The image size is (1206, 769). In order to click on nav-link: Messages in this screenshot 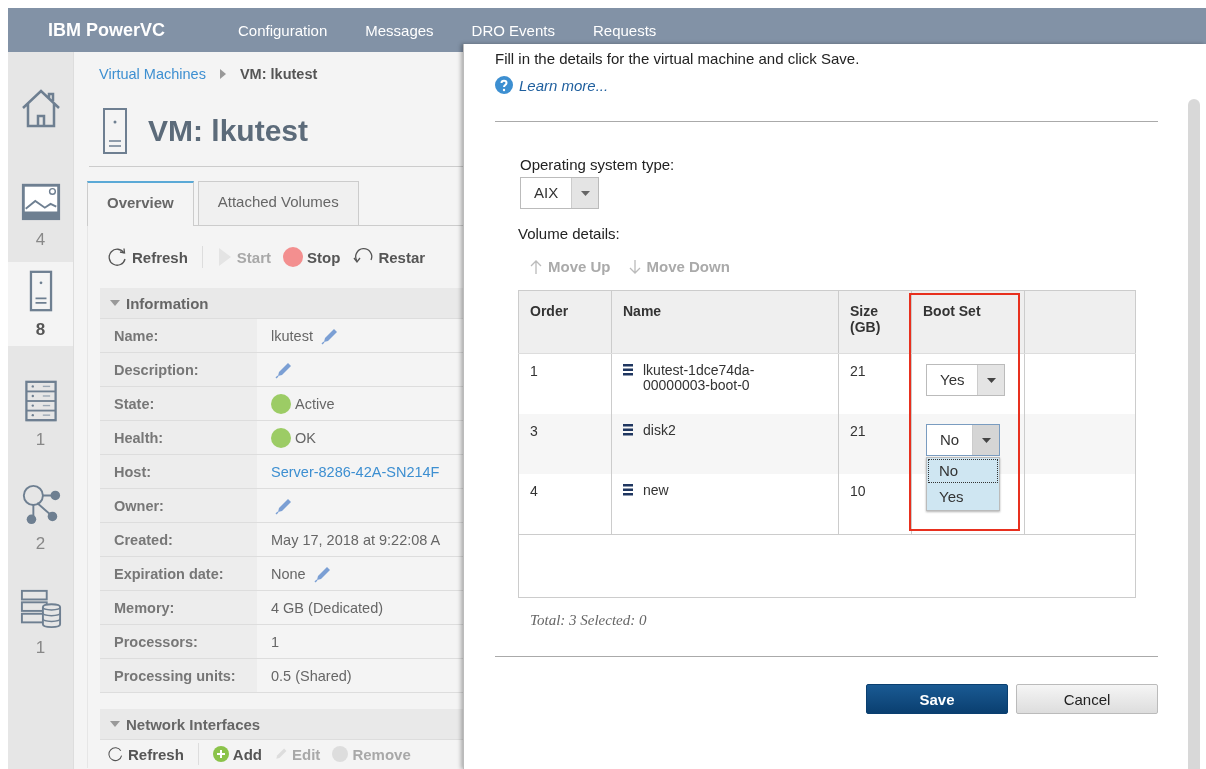, I will do `click(399, 30)`.